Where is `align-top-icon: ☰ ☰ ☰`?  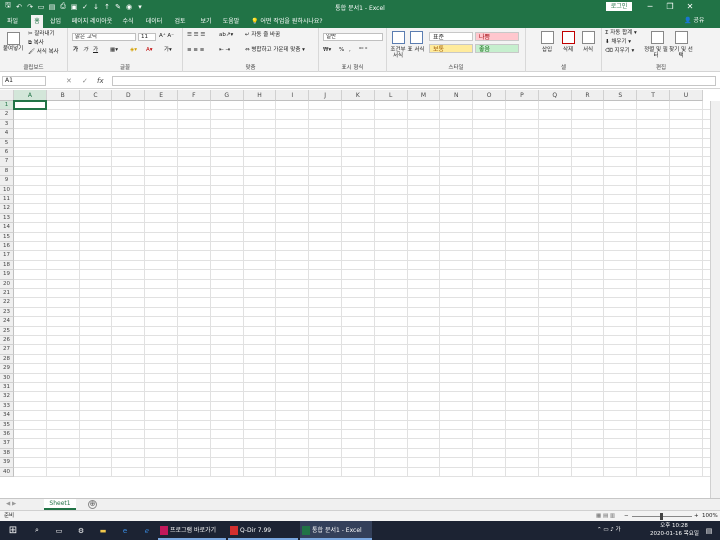
align-top-icon: ☰ ☰ ☰ is located at coordinates (196, 35).